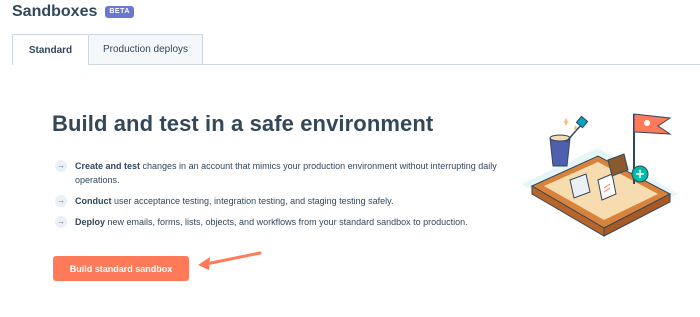 The height and width of the screenshot is (317, 700). Describe the element at coordinates (243, 123) in the screenshot. I see `main-heading: Build and test in a safe environment` at that location.